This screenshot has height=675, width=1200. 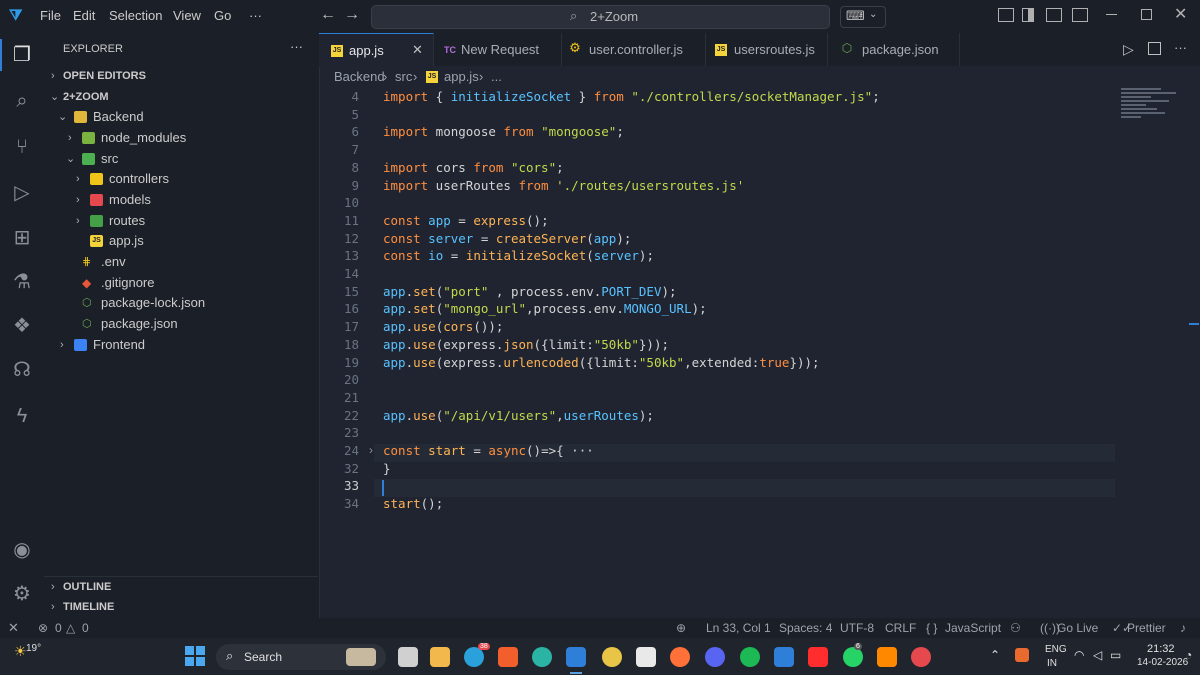 What do you see at coordinates (1006, 15) in the screenshot?
I see `layout-icon` at bounding box center [1006, 15].